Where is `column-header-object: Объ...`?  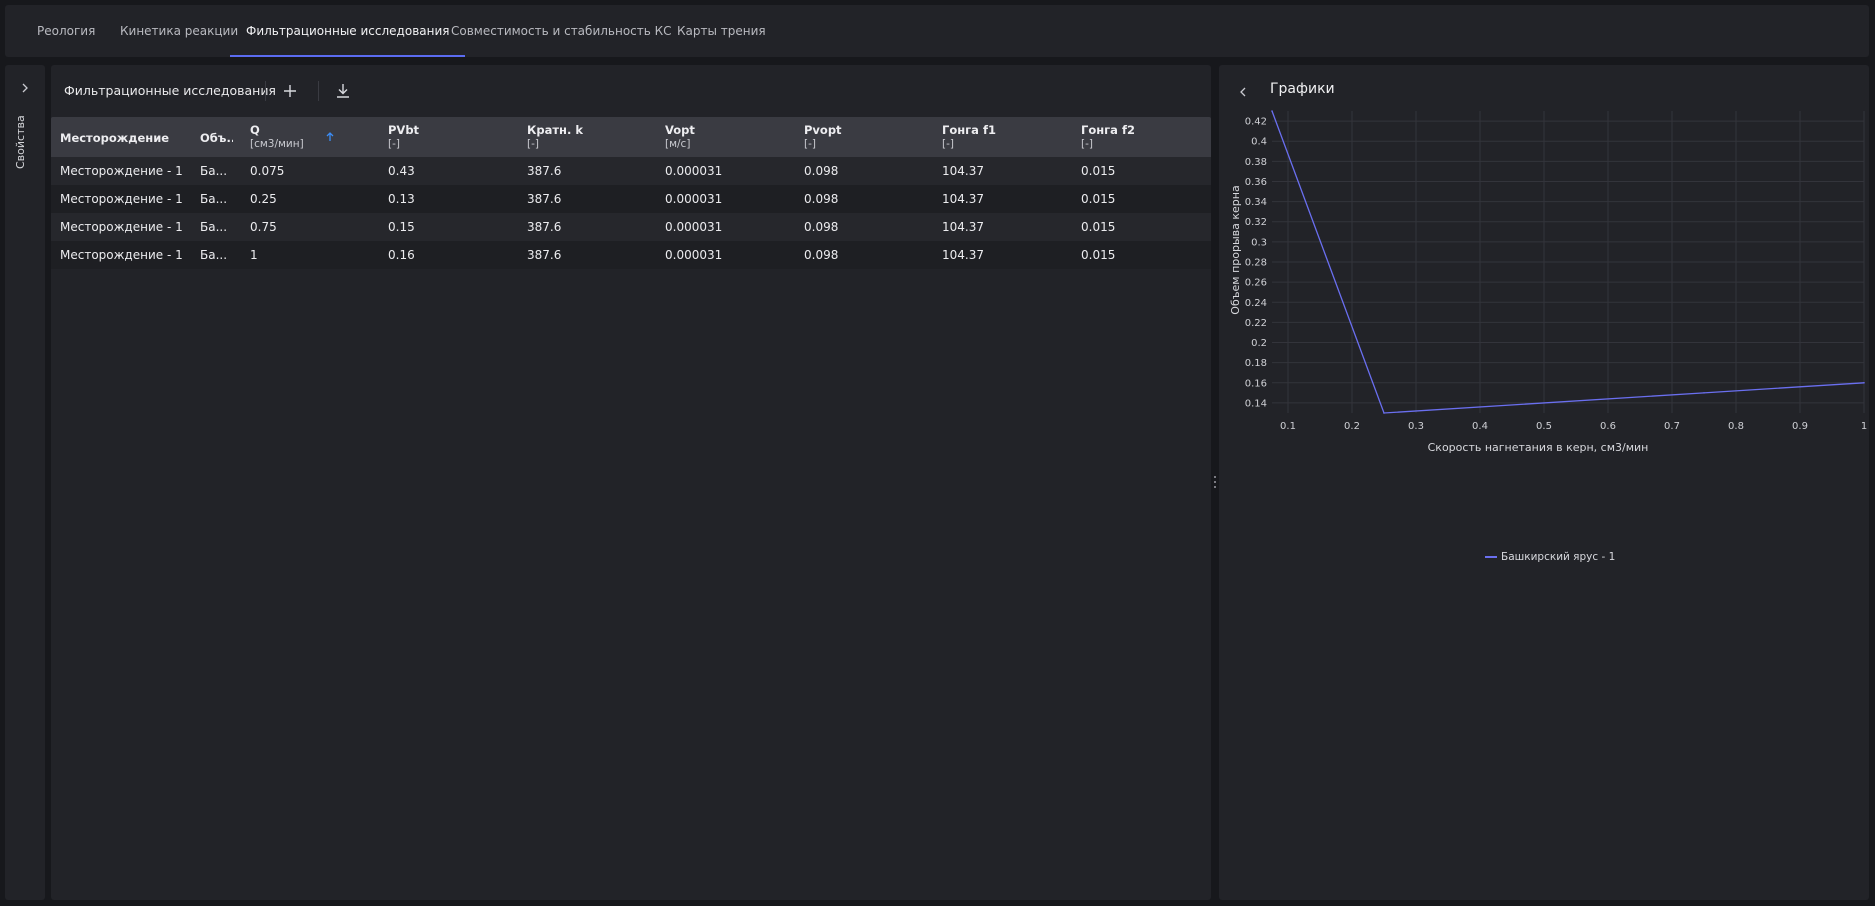
column-header-object: Объ... is located at coordinates (216, 138).